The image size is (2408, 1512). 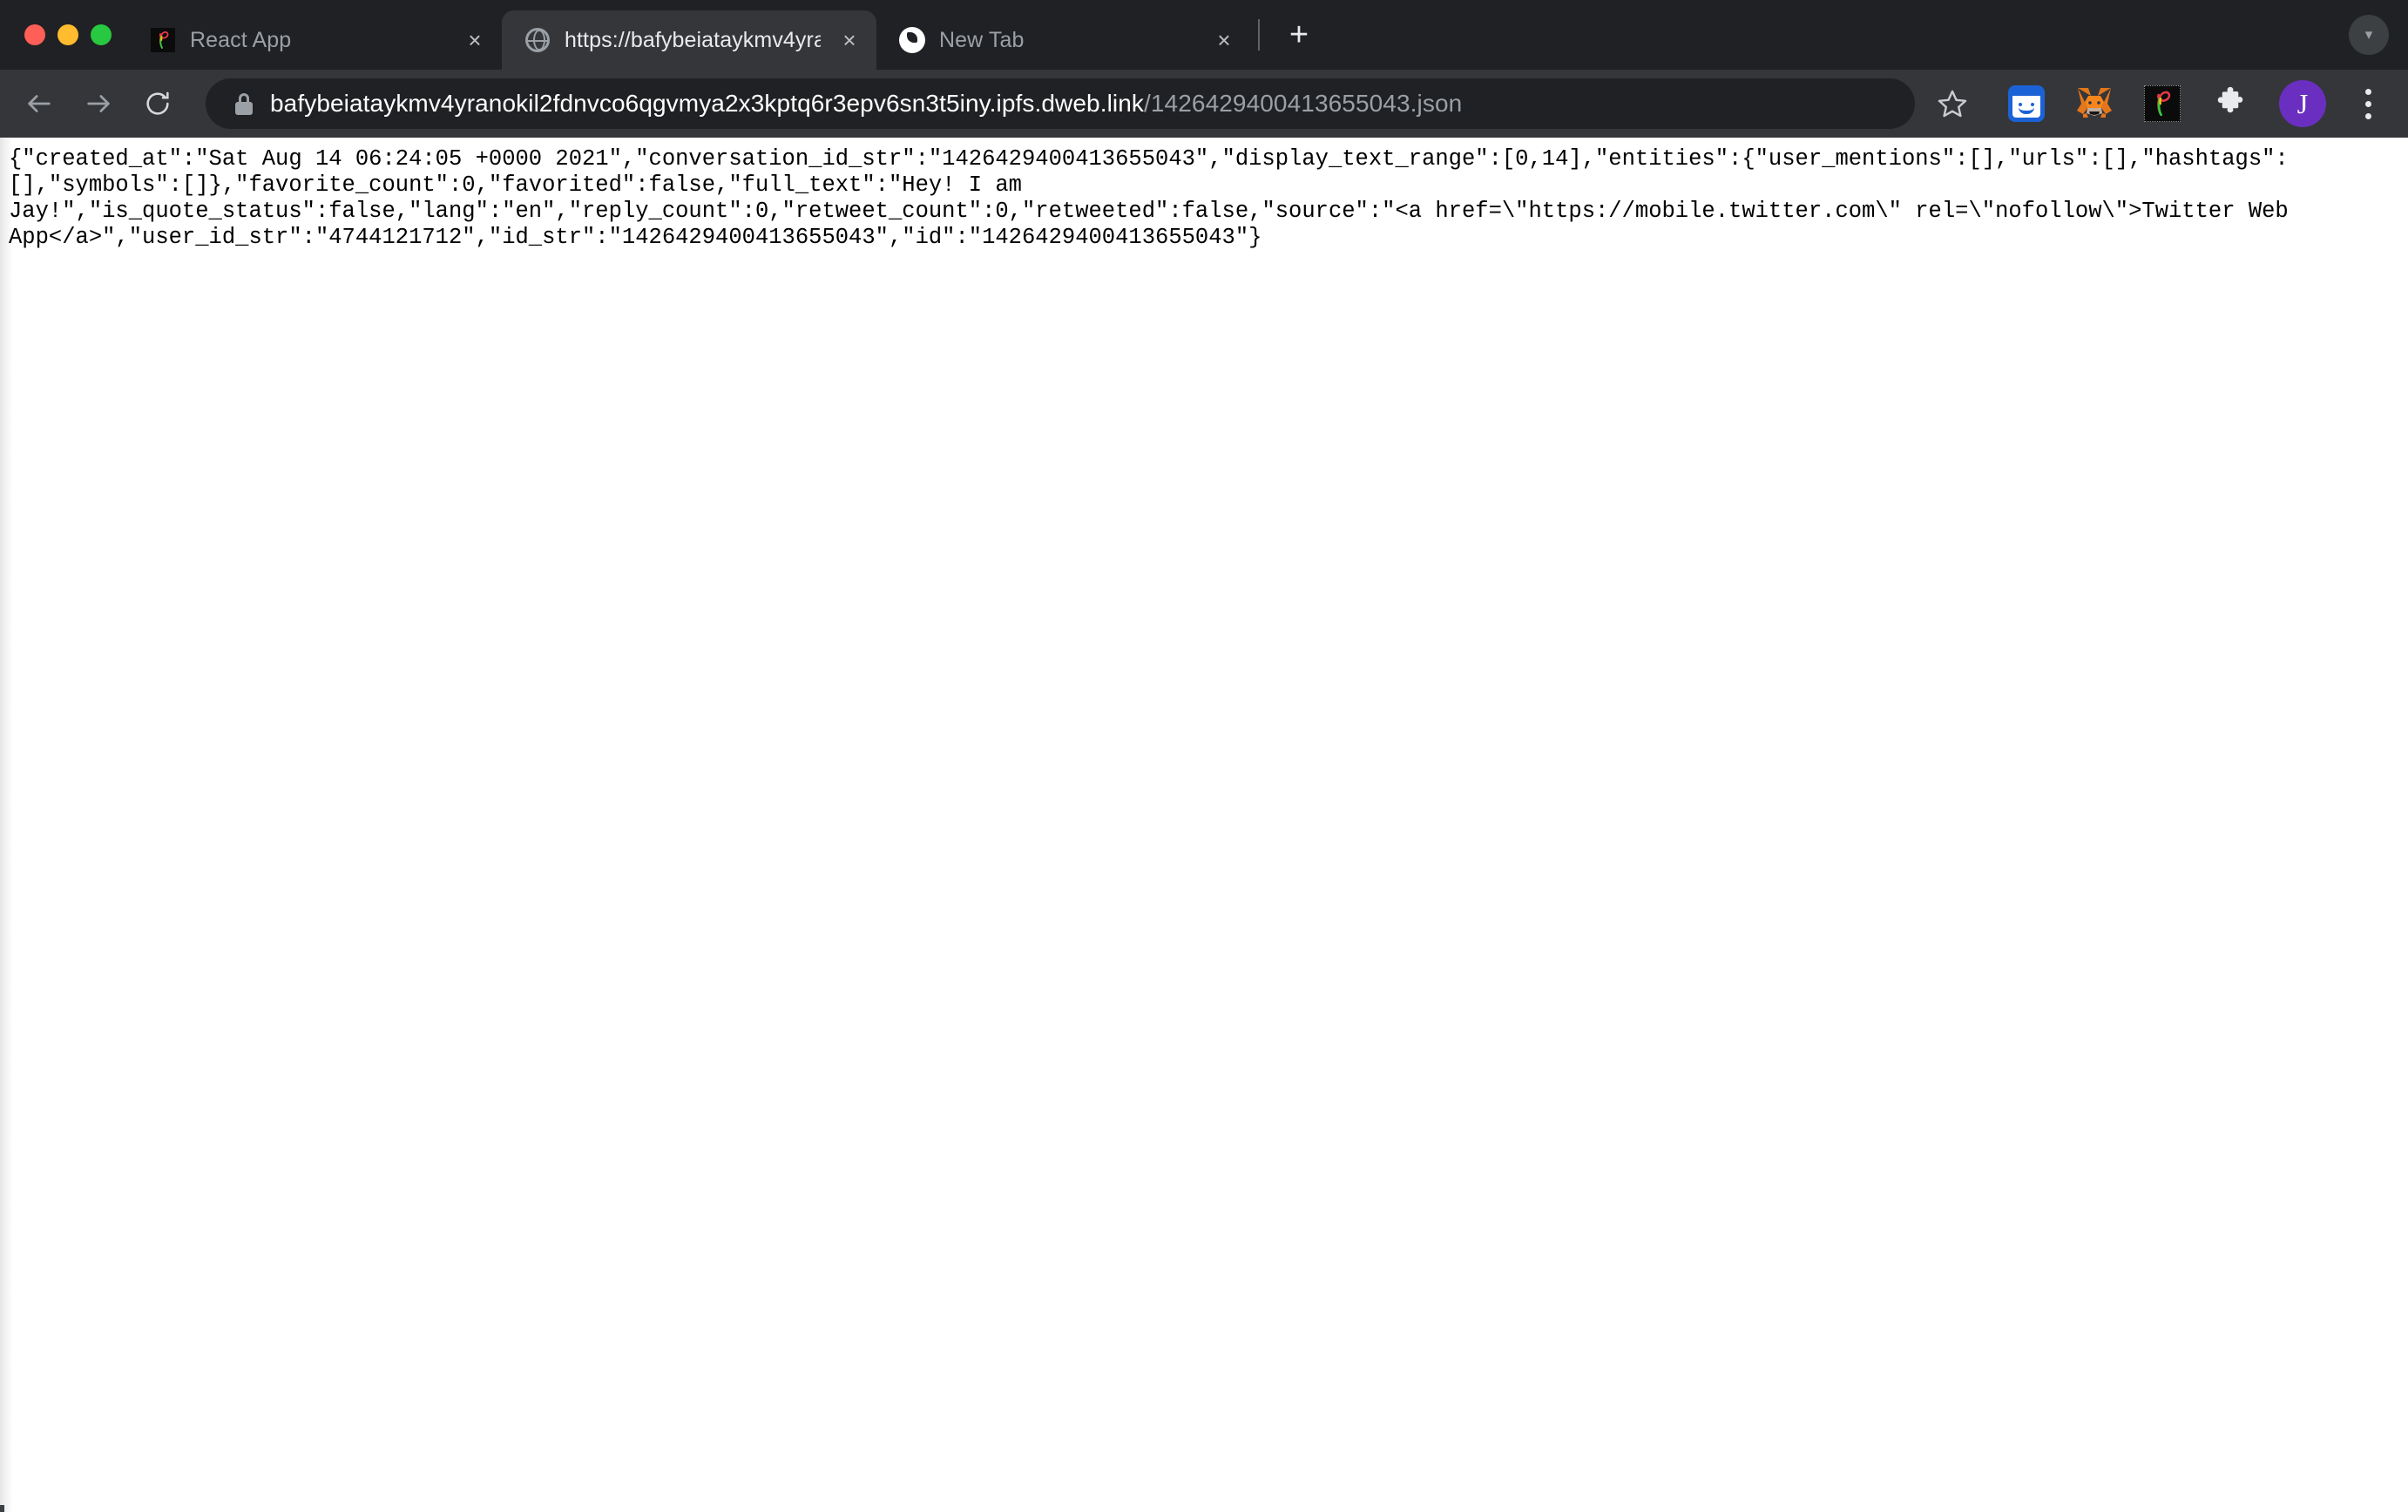 I want to click on tab-new-tab: New Tab ×, so click(x=1063, y=40).